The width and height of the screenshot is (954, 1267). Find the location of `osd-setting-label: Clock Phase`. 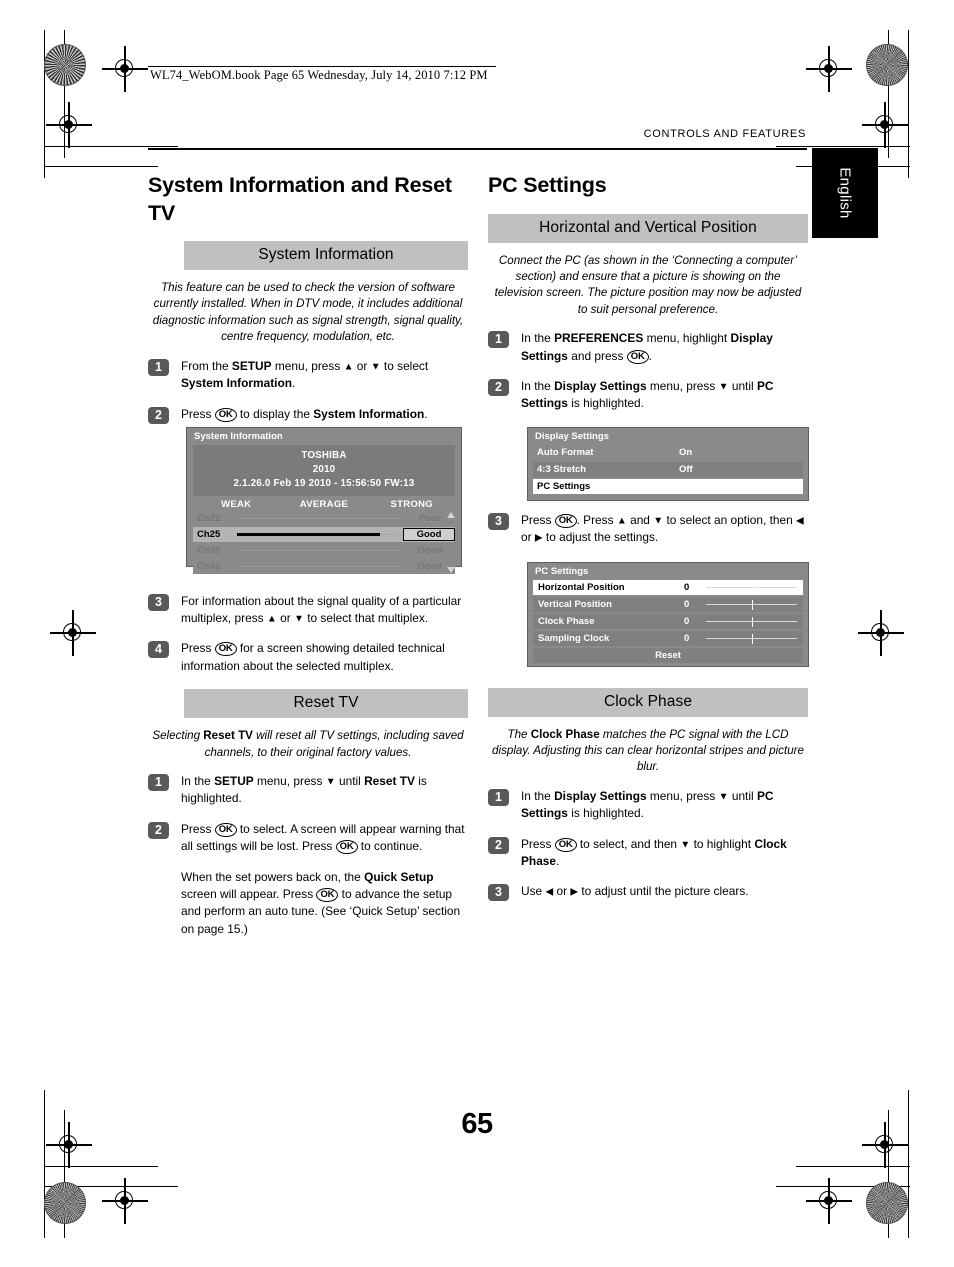

osd-setting-label: Clock Phase is located at coordinates (566, 621).